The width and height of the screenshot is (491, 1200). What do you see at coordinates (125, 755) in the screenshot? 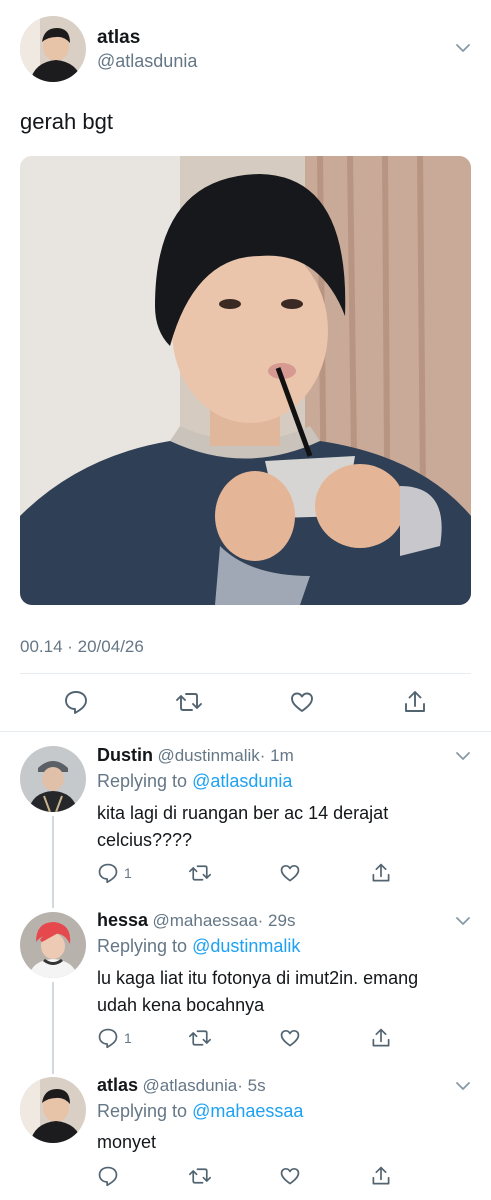
I see `reply-display-name: Dustin` at bounding box center [125, 755].